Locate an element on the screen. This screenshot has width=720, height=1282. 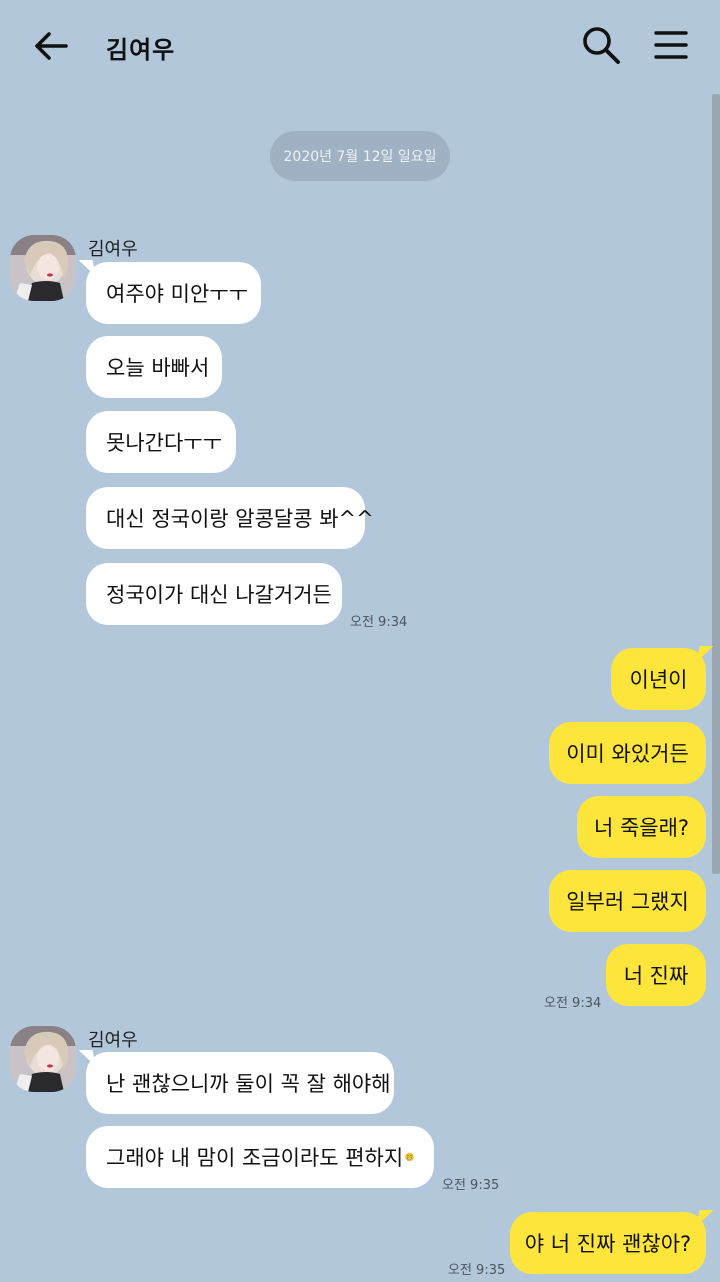
outgoing-message-bubble: 이미 와있거든 is located at coordinates (627, 753).